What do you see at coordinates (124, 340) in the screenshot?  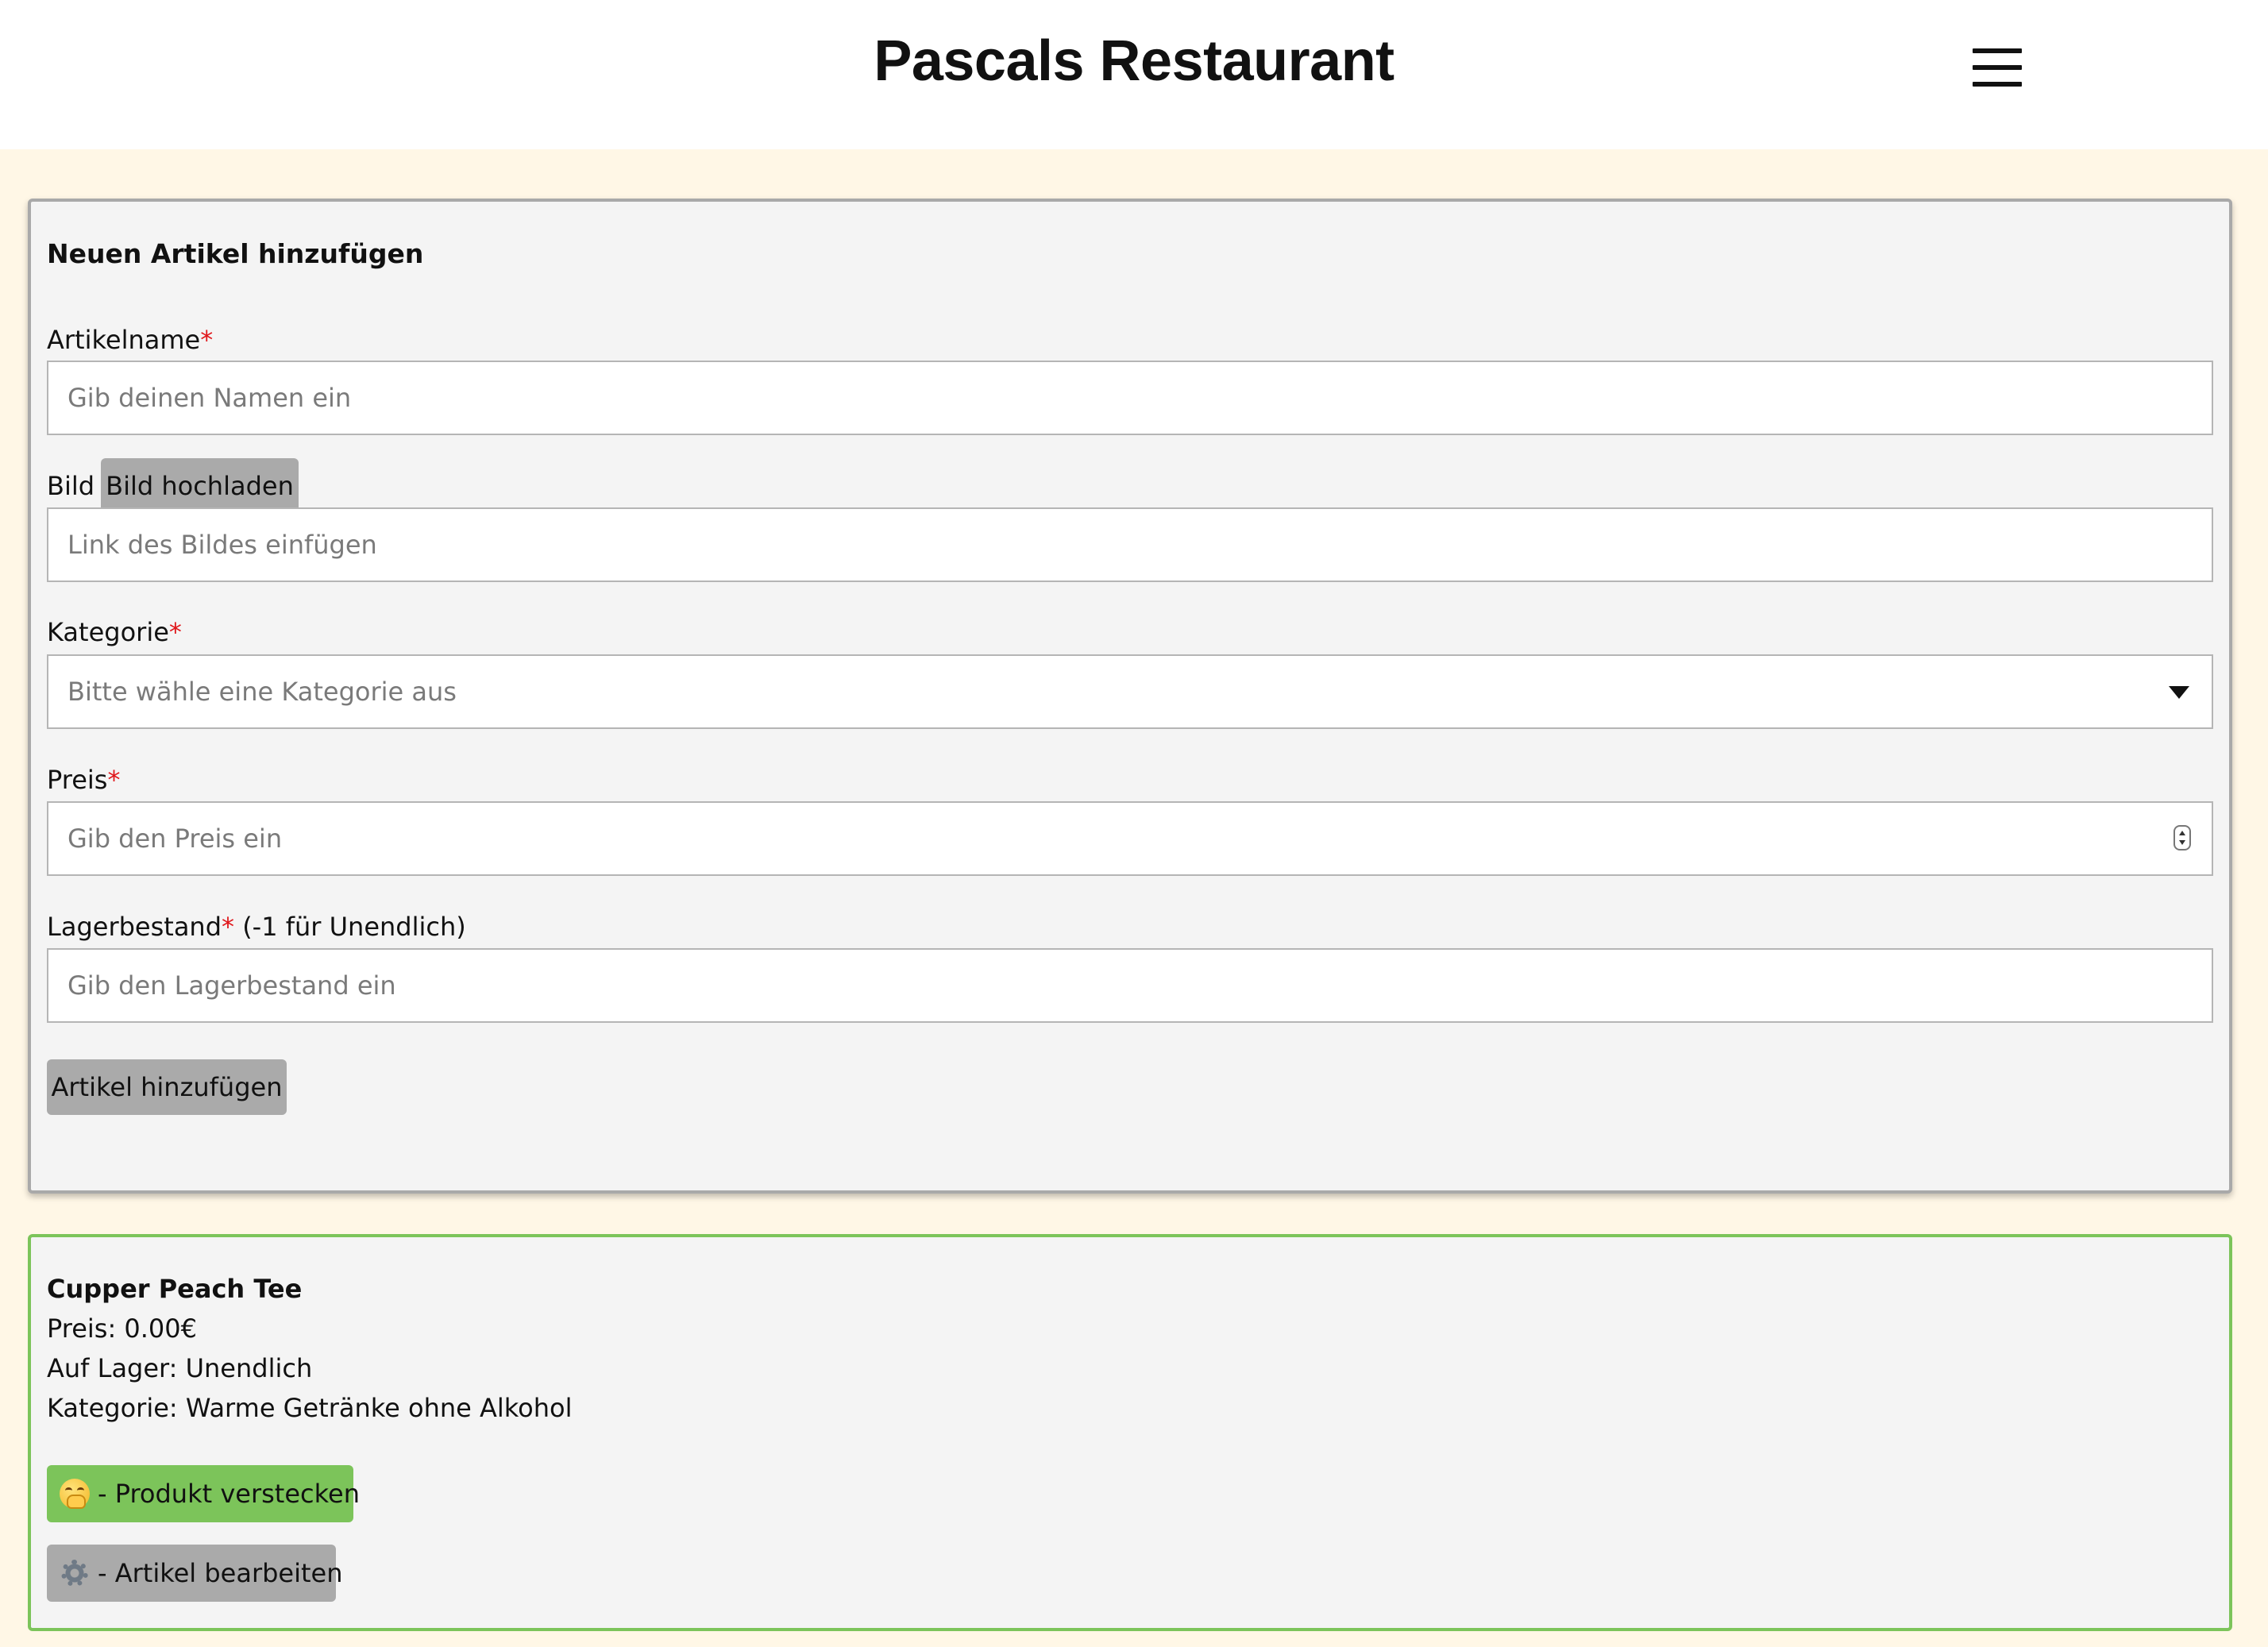 I see `name-label-text: Artikelname` at bounding box center [124, 340].